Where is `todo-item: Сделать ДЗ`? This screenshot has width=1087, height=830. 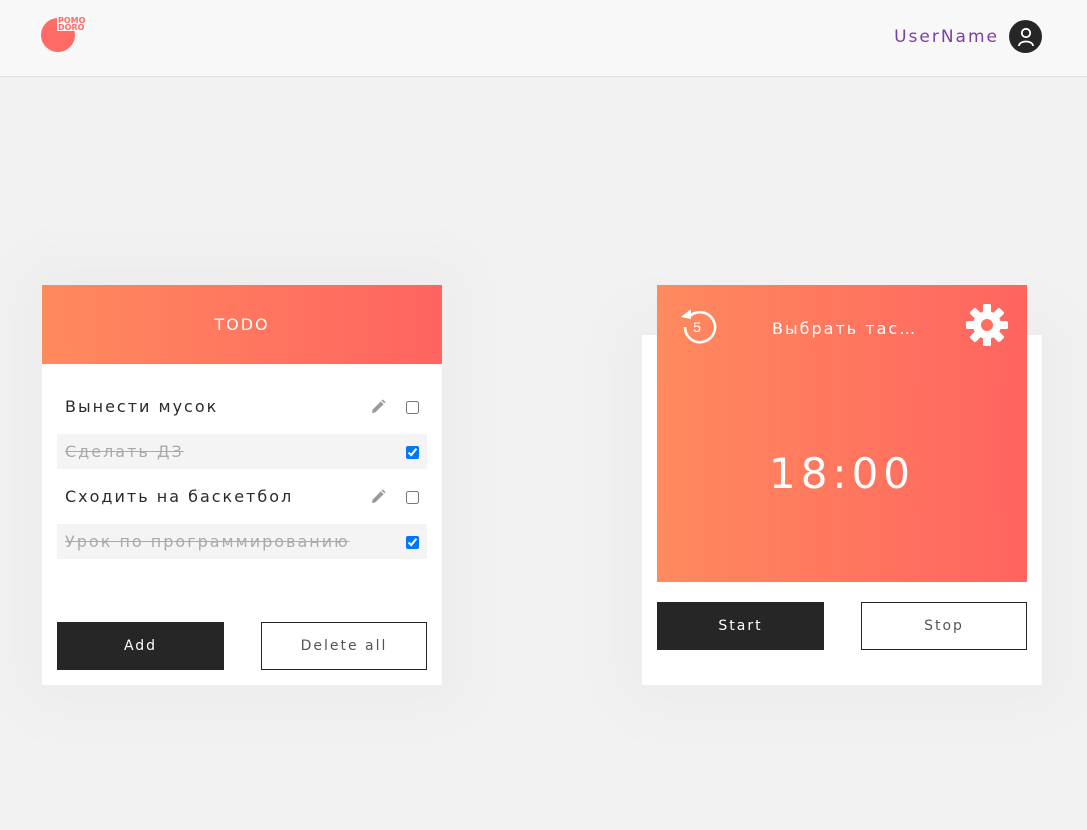
todo-item: Сделать ДЗ is located at coordinates (242, 451).